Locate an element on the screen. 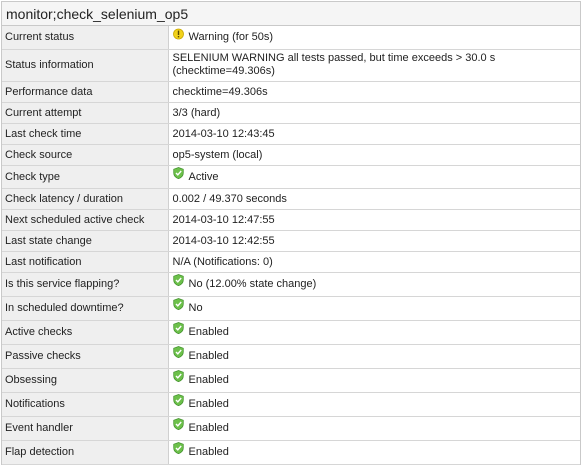 The width and height of the screenshot is (583, 470). table-row: Obsessing Enabled is located at coordinates (291, 380).